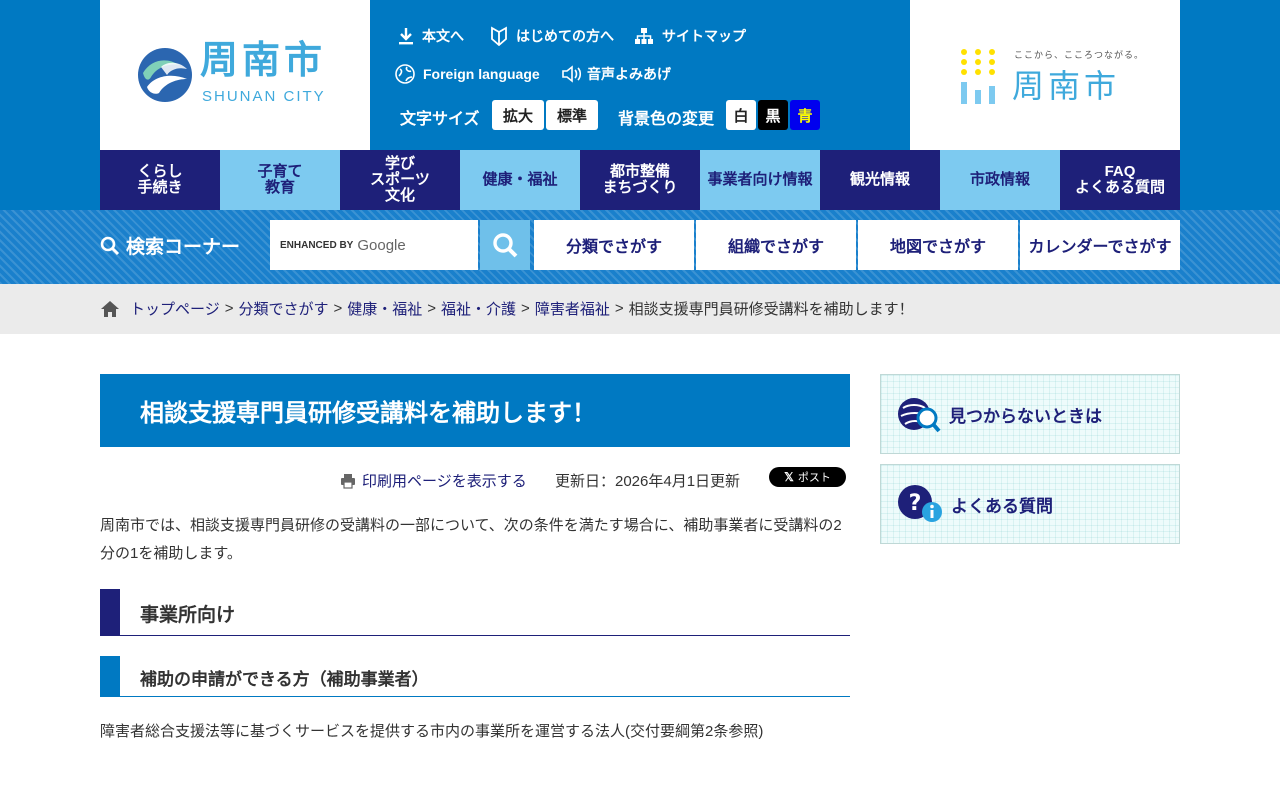 This screenshot has height=800, width=1280. What do you see at coordinates (280, 180) in the screenshot?
I see `nav-item-childcare: 子育て 教育` at bounding box center [280, 180].